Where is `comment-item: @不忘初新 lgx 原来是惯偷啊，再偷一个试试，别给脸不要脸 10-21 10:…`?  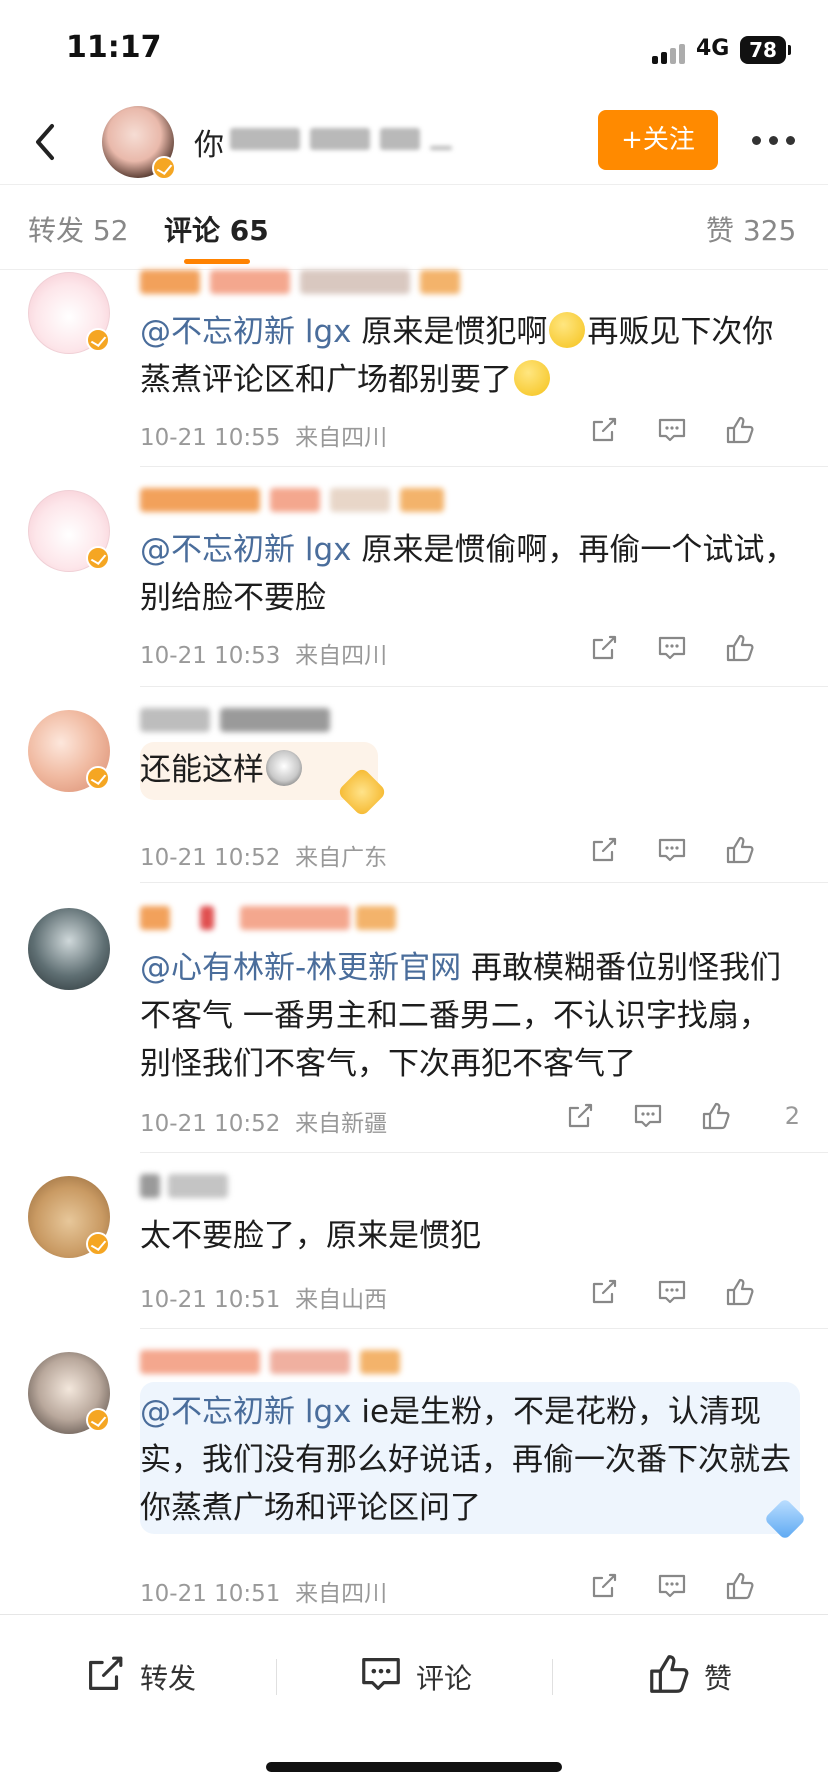
comment-item: @不忘初新 lgx 原来是惯偷啊，再偷一个试试，别给脸不要脸 10-21 10:… is located at coordinates (414, 587).